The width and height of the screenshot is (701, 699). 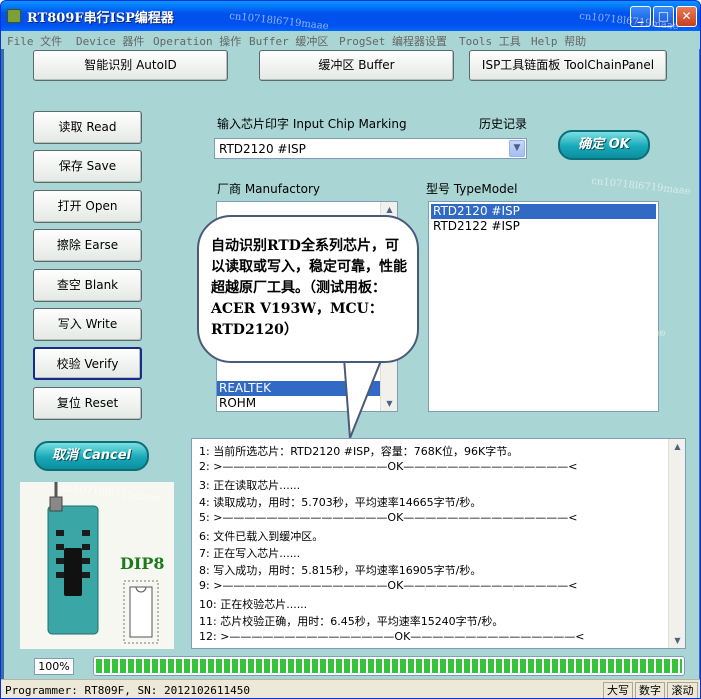 I want to click on minimize-button: _, so click(x=640, y=16).